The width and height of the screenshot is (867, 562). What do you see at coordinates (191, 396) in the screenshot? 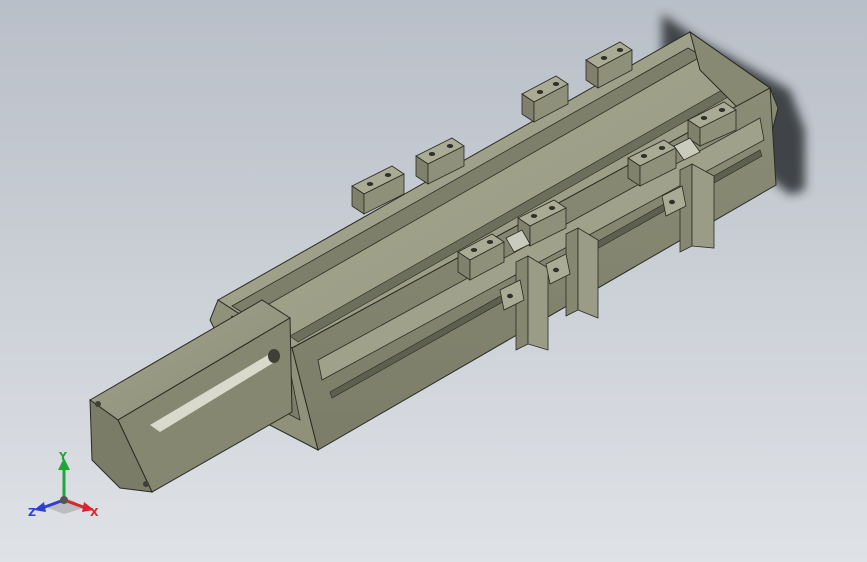
I see `output-rod` at bounding box center [191, 396].